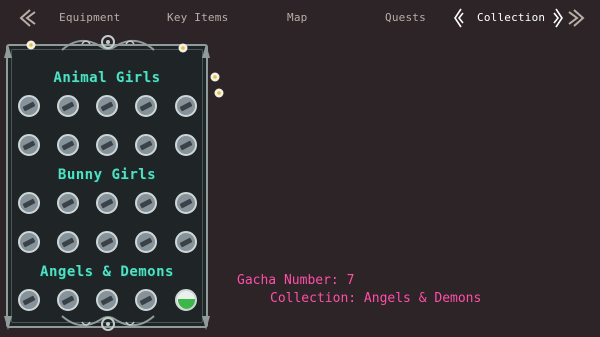 The height and width of the screenshot is (337, 600). What do you see at coordinates (313, 298) in the screenshot?
I see `collection-label: Collection:` at bounding box center [313, 298].